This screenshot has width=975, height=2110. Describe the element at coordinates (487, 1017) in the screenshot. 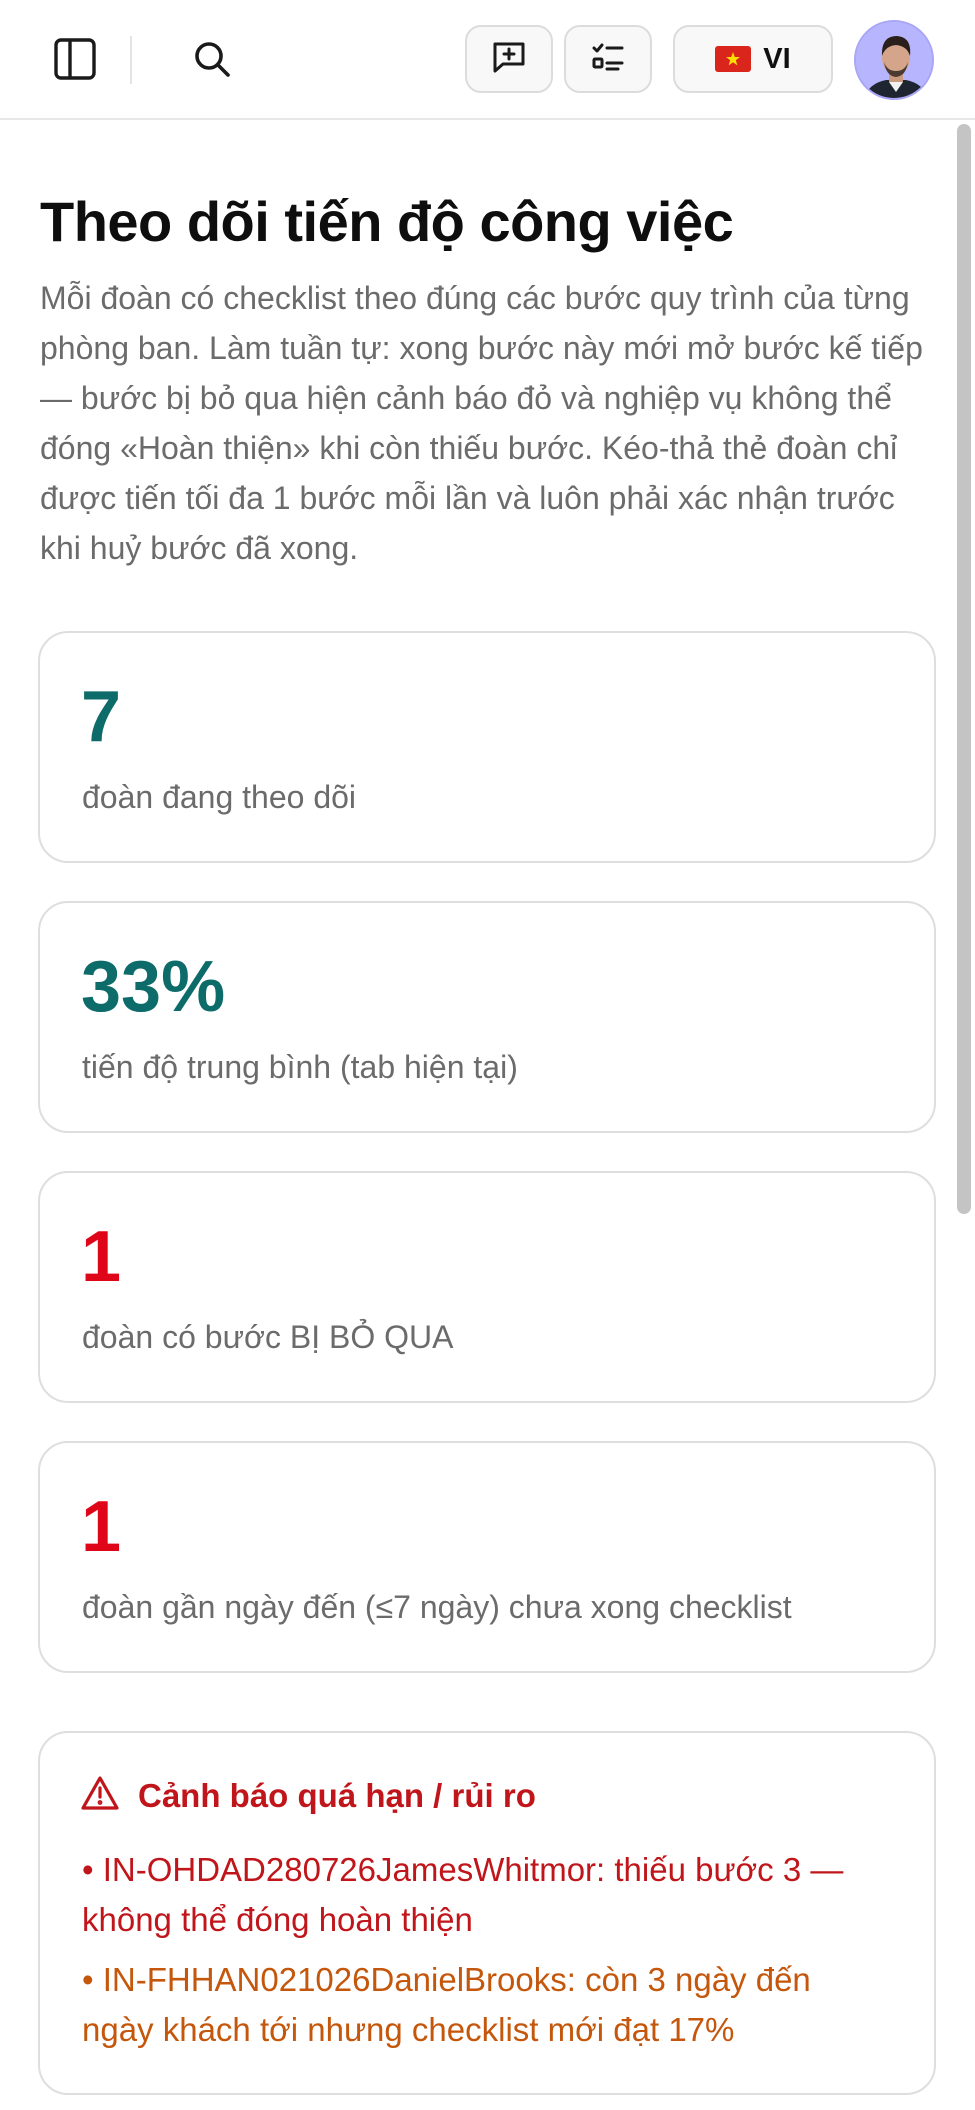

I see `stat-card-average-progress: 33% tiến độ trung bình (tab hiện tại)` at that location.